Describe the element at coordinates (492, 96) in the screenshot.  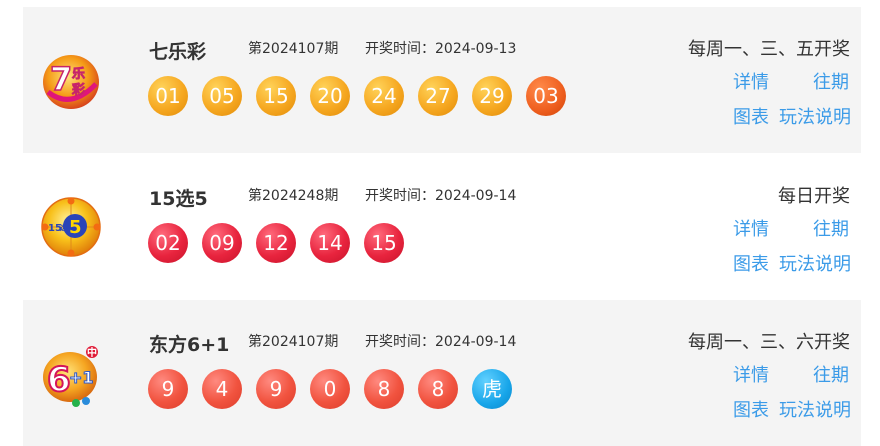
I see `result-ball: 29` at that location.